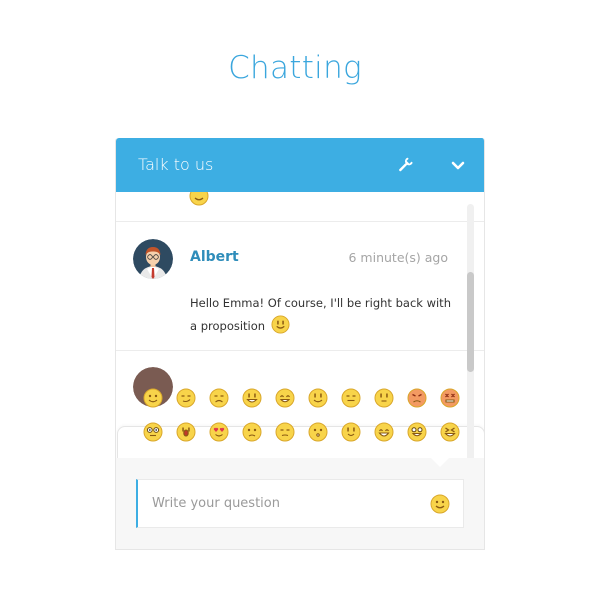 The image size is (590, 590). What do you see at coordinates (285, 398) in the screenshot?
I see `laugh-emoji-icon` at bounding box center [285, 398].